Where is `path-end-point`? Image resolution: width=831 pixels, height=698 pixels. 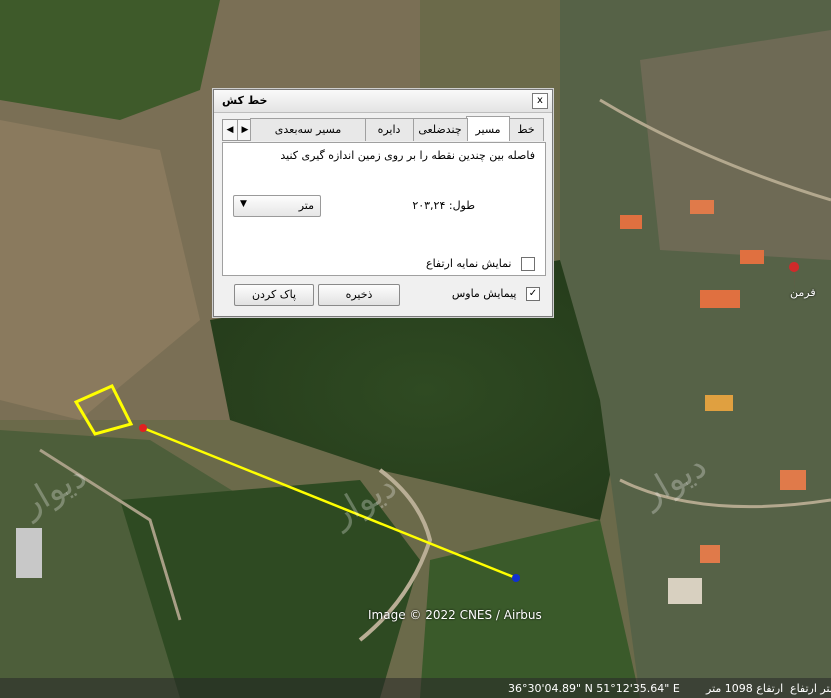
path-end-point is located at coordinates (516, 578).